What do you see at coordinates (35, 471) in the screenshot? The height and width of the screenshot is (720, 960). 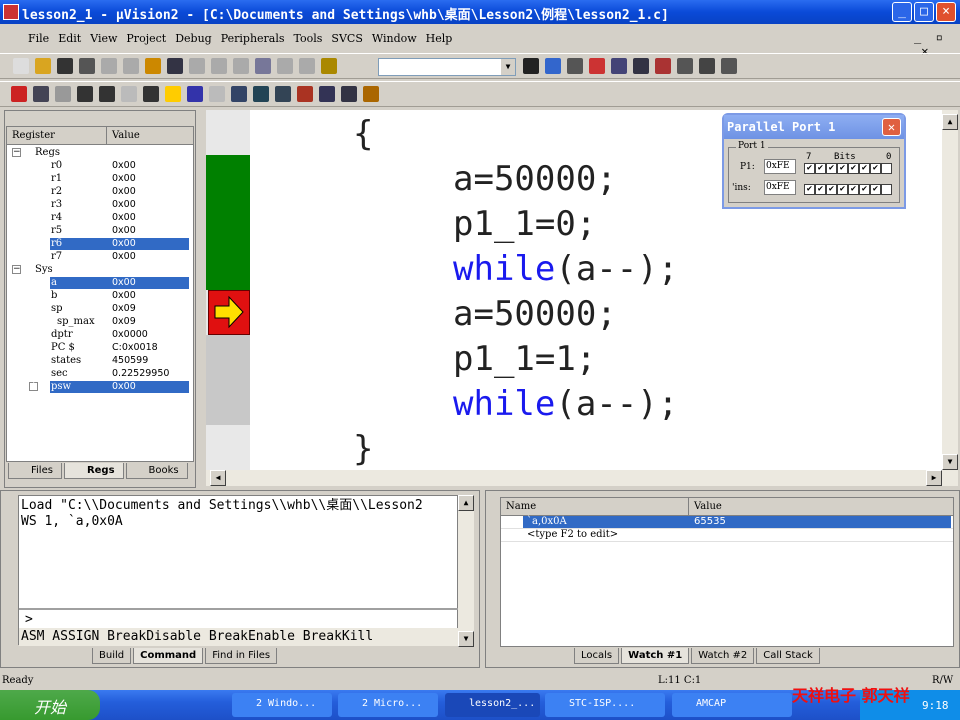 I see `tab-files: Files` at bounding box center [35, 471].